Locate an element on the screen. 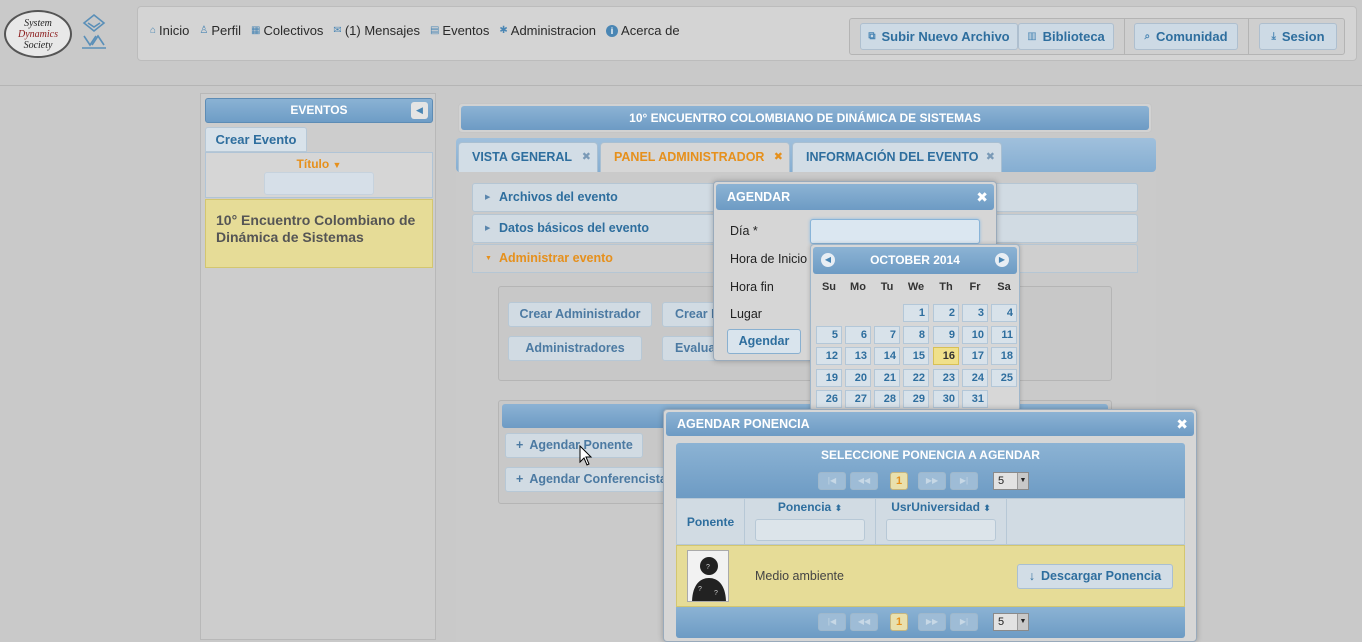 The height and width of the screenshot is (642, 1362). collapse-left-icon: ◀ is located at coordinates (419, 110).